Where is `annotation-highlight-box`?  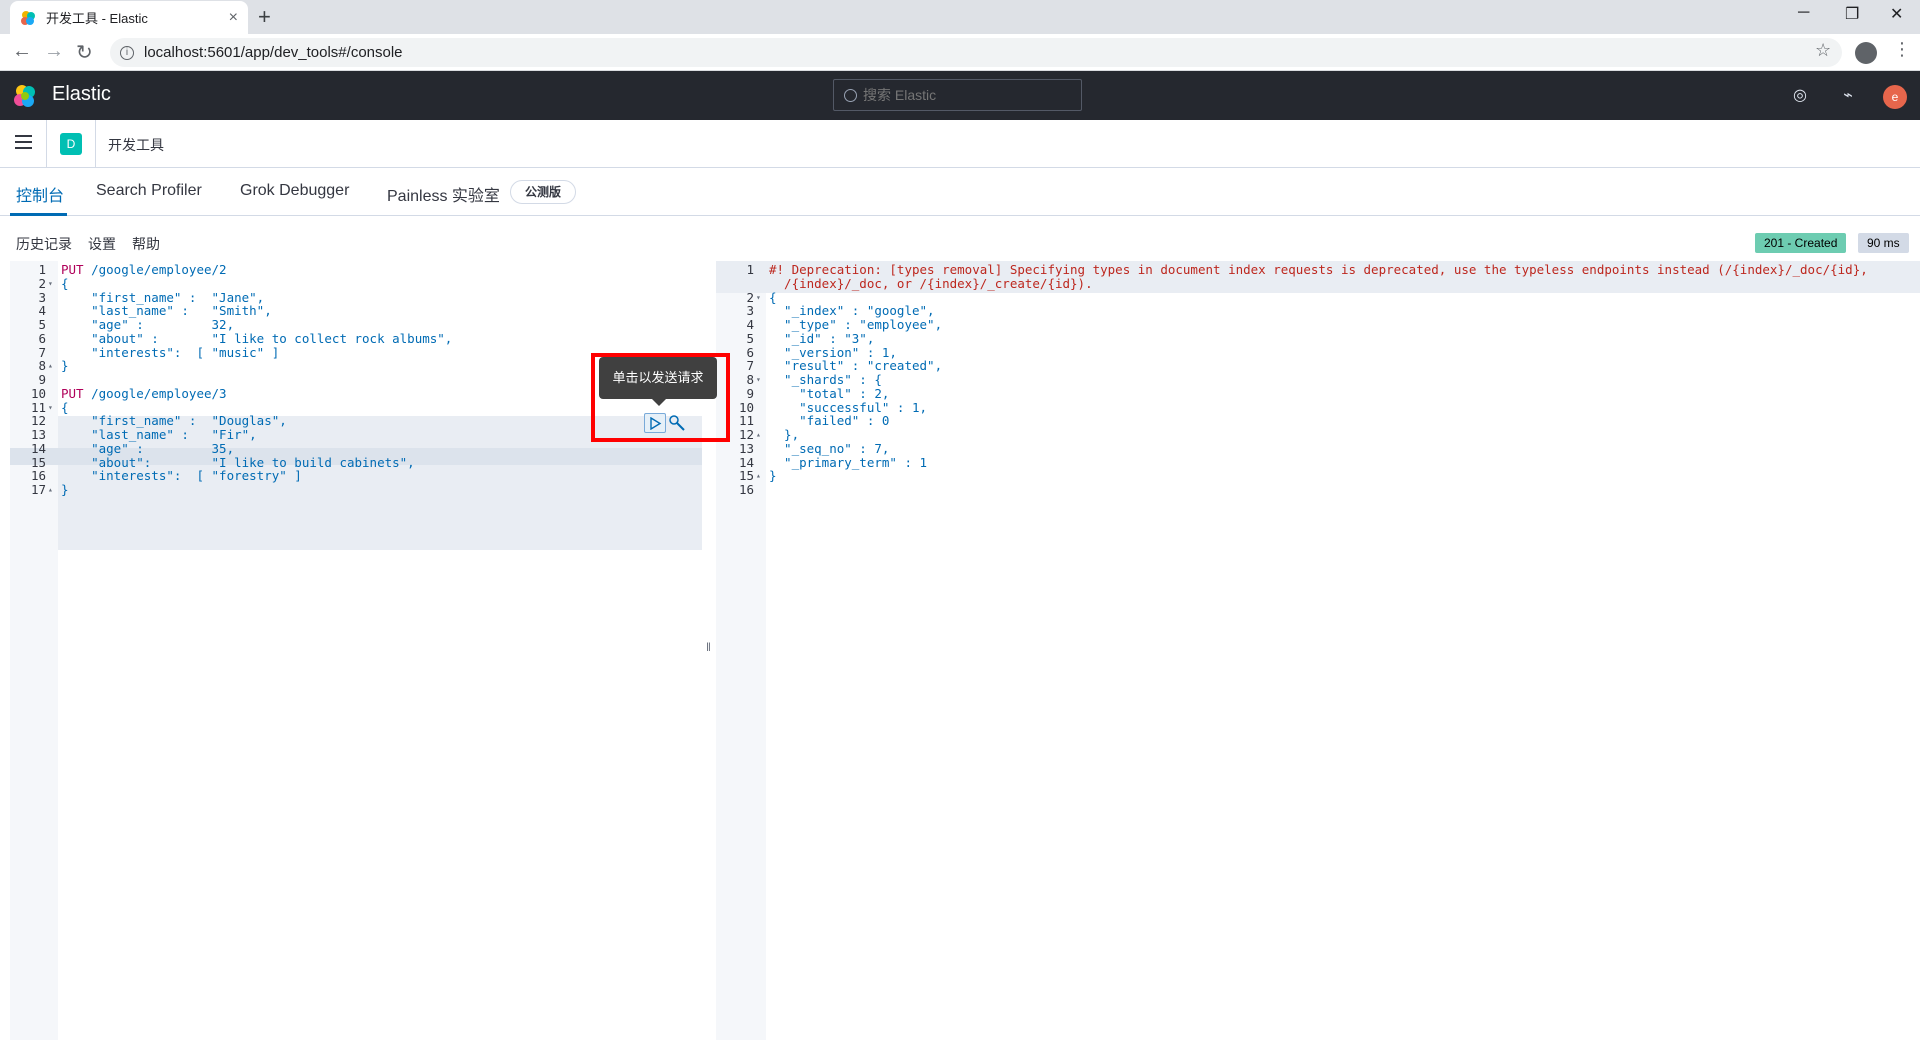
annotation-highlight-box is located at coordinates (660, 397).